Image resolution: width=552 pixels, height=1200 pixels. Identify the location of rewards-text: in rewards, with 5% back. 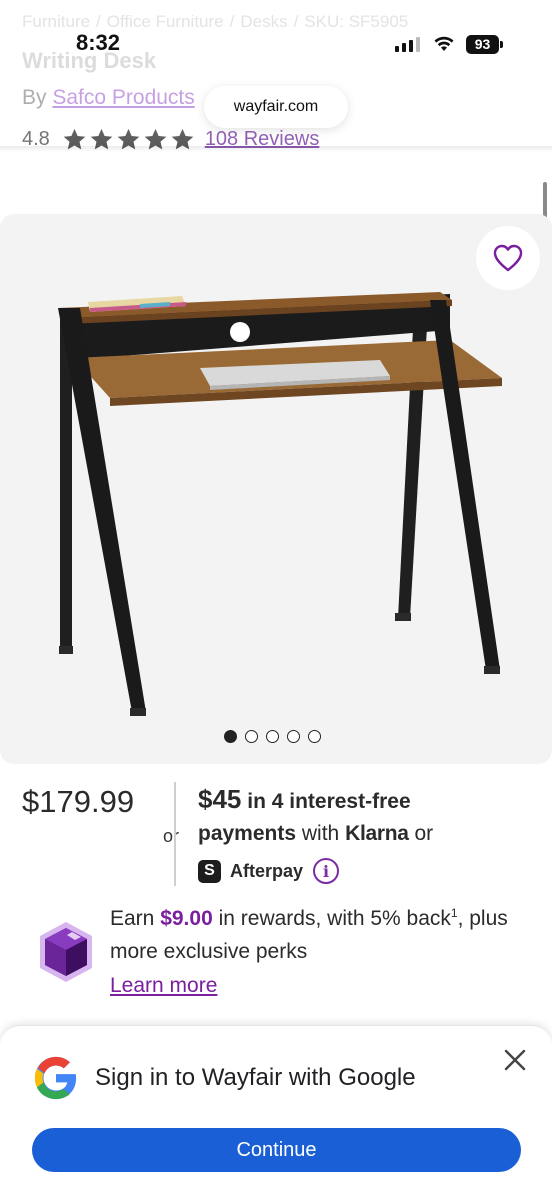
(334, 918).